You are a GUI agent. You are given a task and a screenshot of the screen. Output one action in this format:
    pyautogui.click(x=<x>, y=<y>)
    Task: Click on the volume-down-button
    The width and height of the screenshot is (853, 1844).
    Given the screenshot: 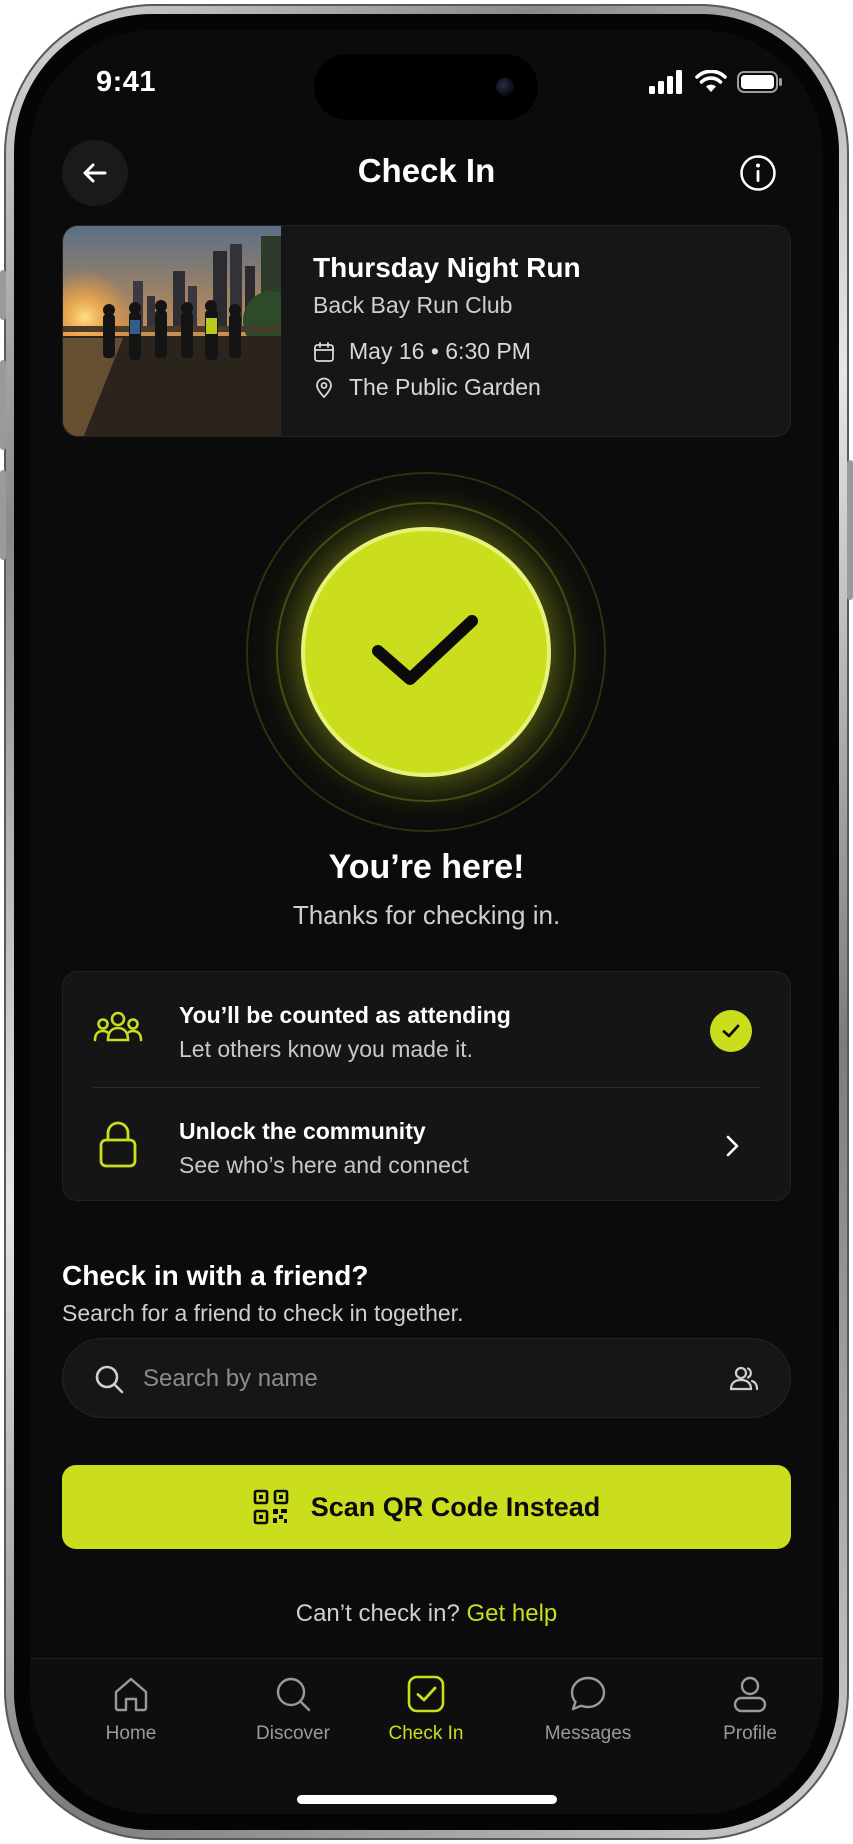 What is the action you would take?
    pyautogui.click(x=3, y=515)
    